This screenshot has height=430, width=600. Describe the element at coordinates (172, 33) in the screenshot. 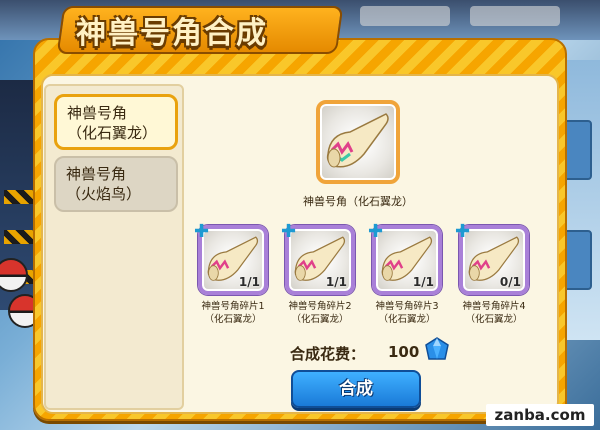

I see `dialog-title: 神兽号角合成` at that location.